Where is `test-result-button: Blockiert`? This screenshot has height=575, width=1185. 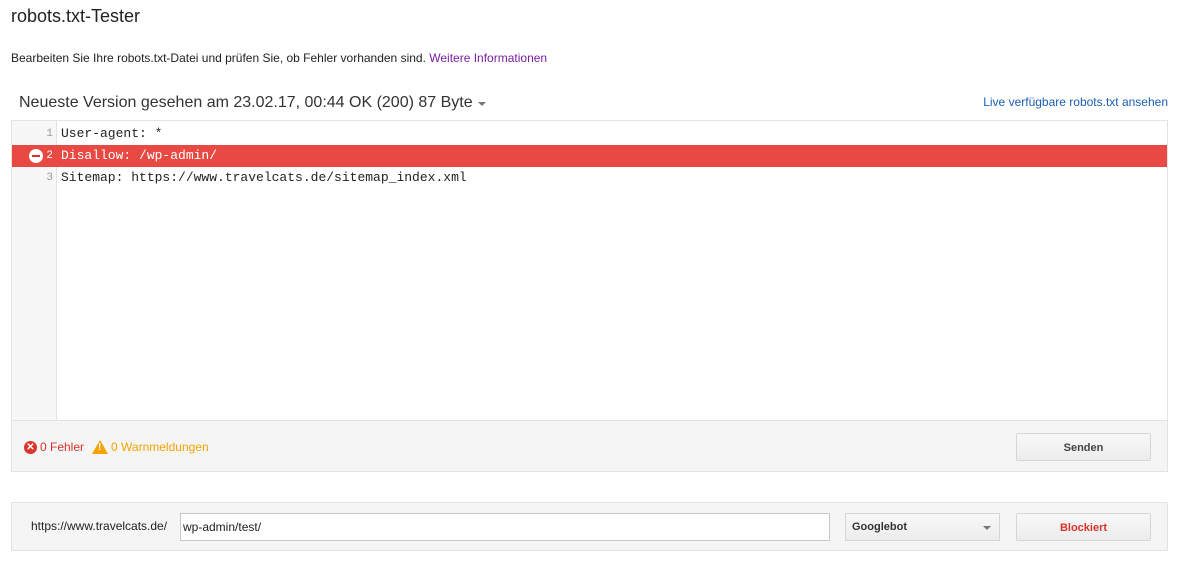
test-result-button: Blockiert is located at coordinates (1083, 527).